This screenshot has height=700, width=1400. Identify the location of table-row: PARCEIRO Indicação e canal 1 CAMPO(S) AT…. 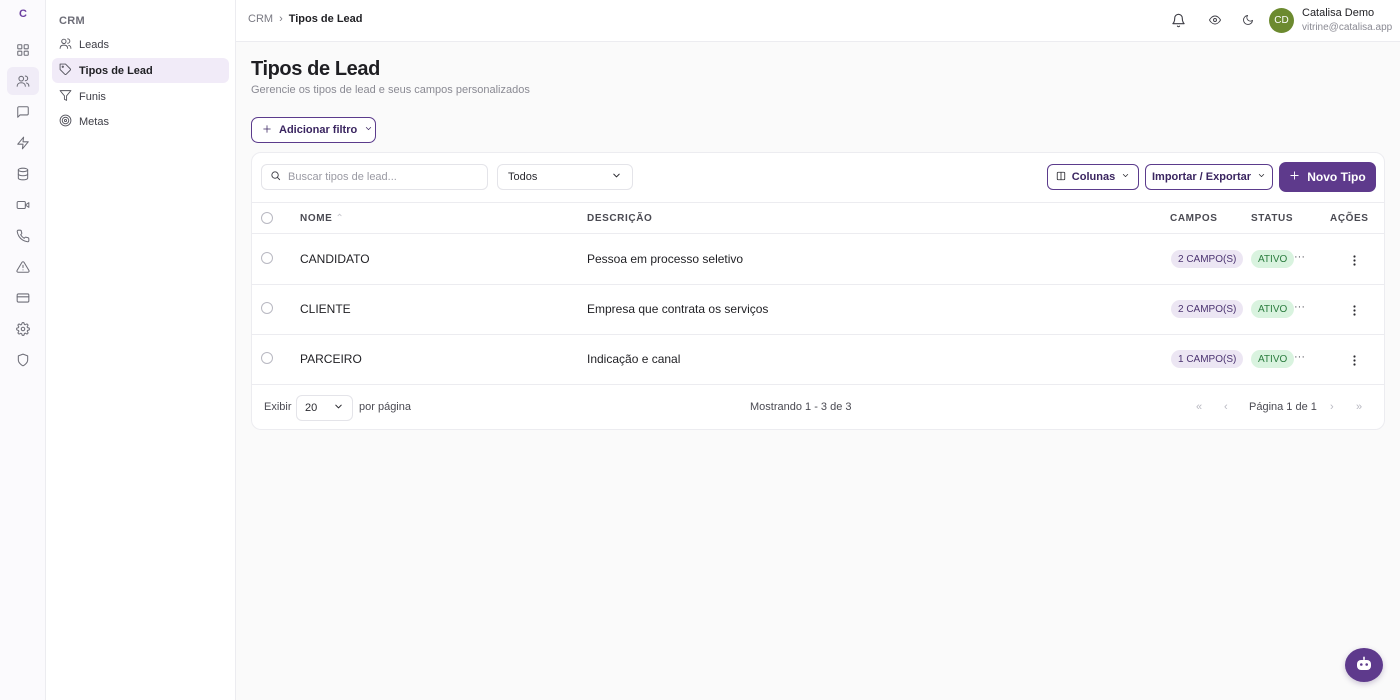
(818, 359).